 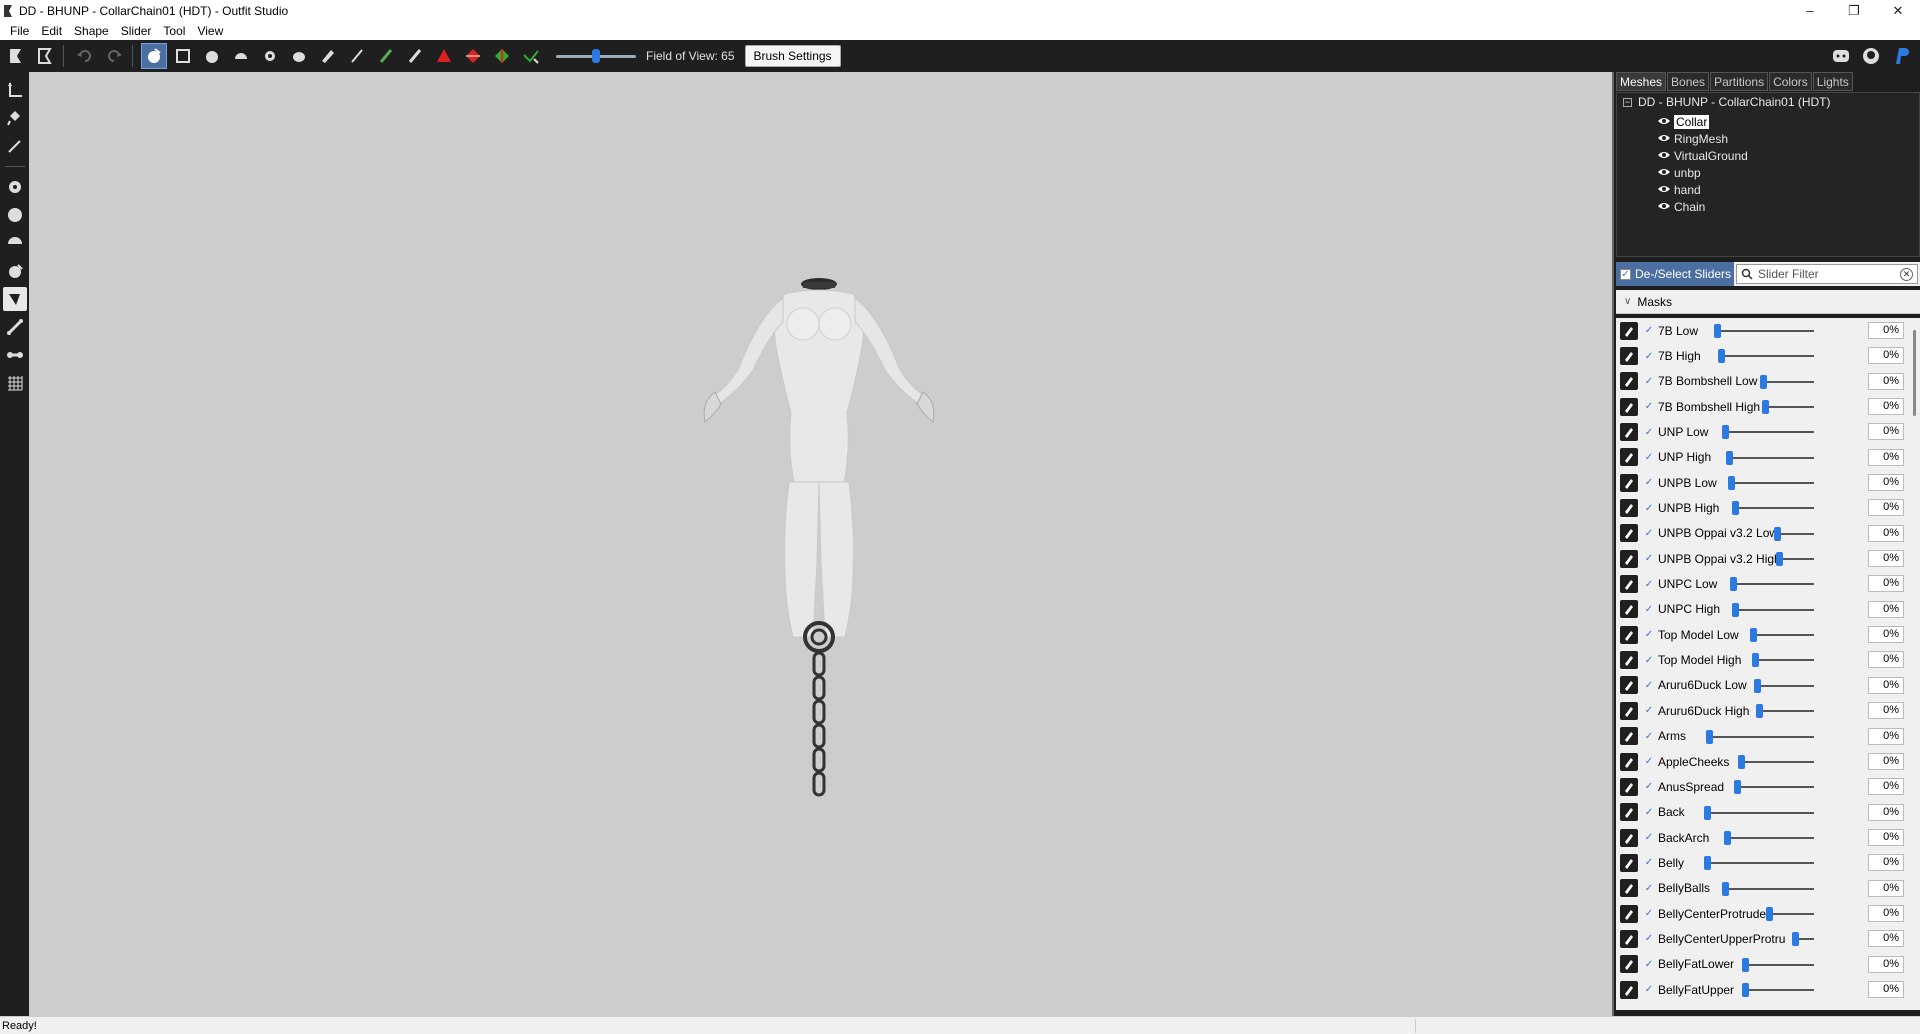 What do you see at coordinates (154, 56) in the screenshot?
I see `select-brush-icon` at bounding box center [154, 56].